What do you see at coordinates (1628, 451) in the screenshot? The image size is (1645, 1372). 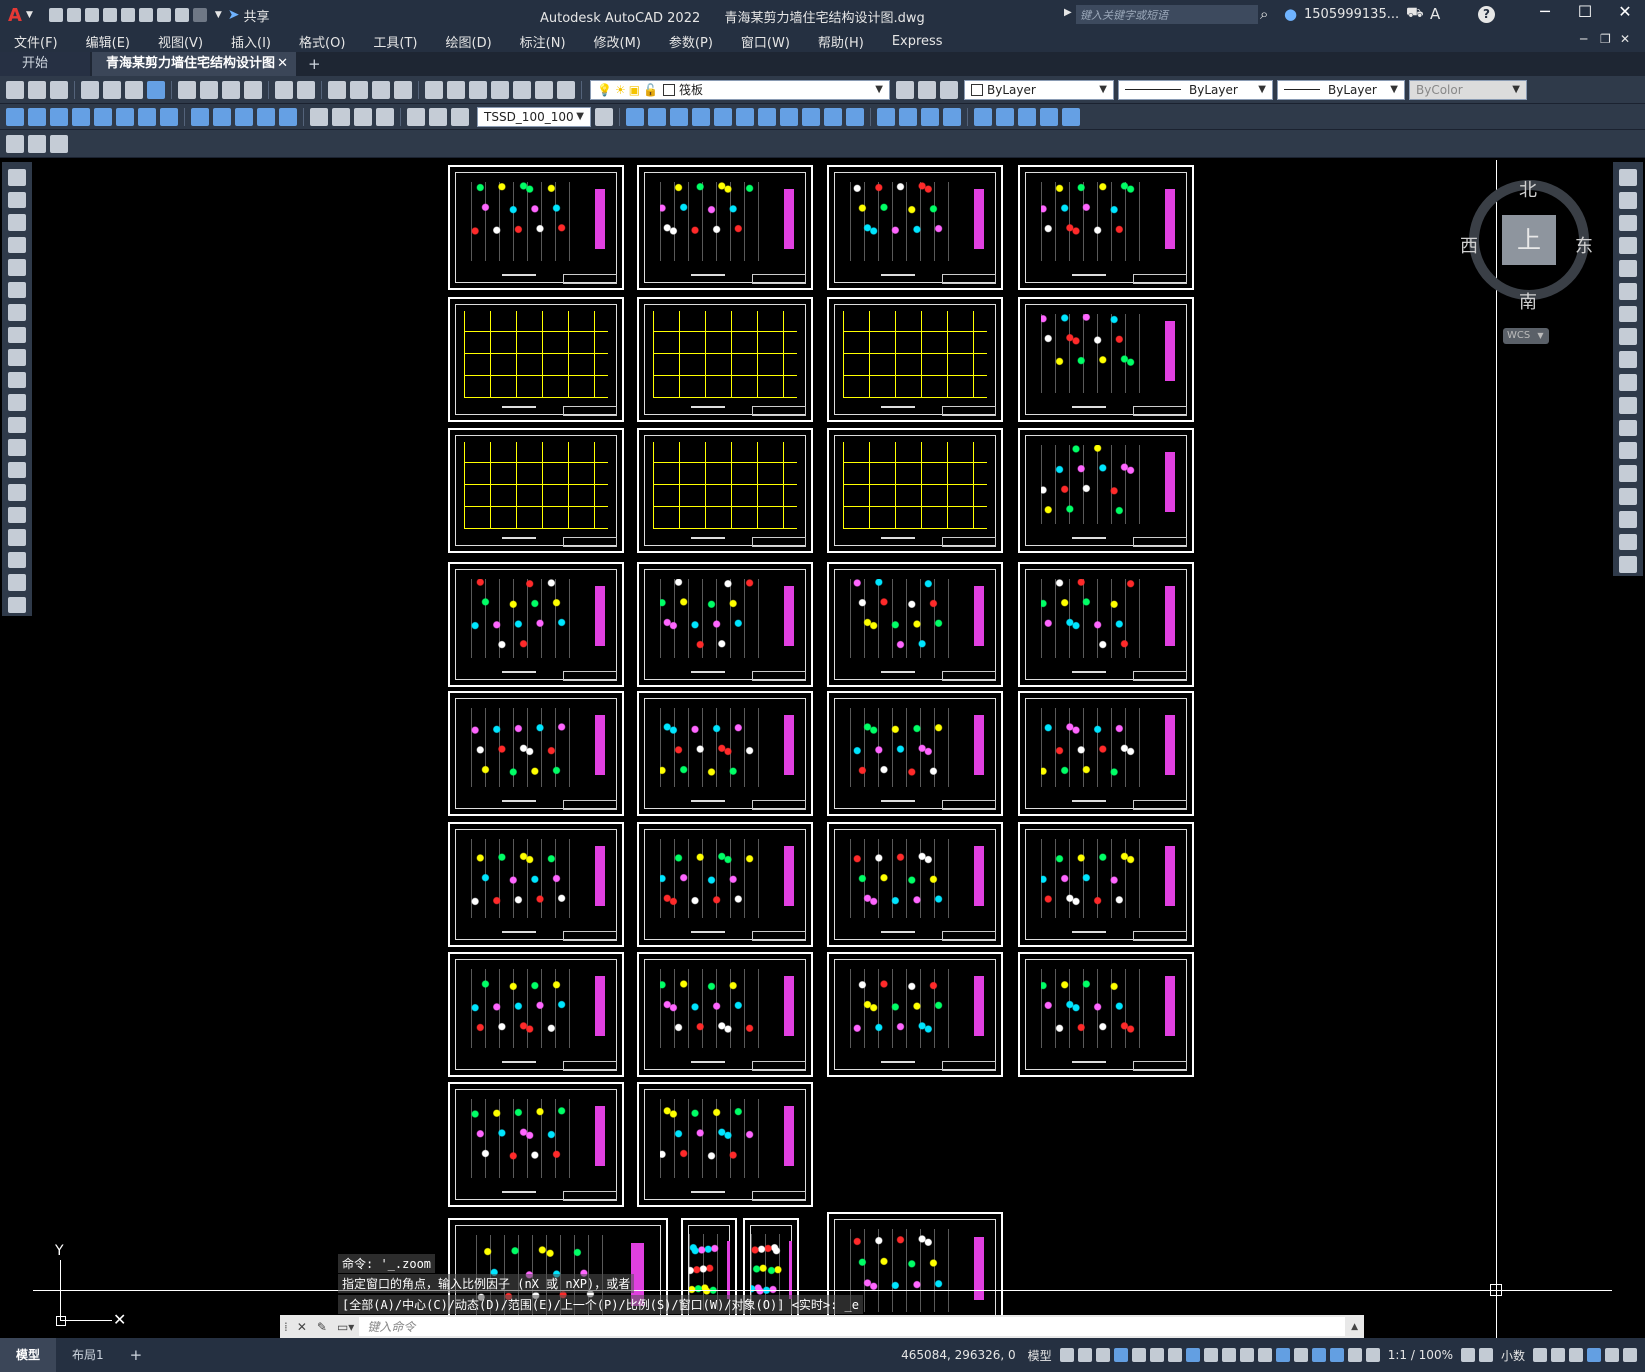 I see `break-modify-icon` at bounding box center [1628, 451].